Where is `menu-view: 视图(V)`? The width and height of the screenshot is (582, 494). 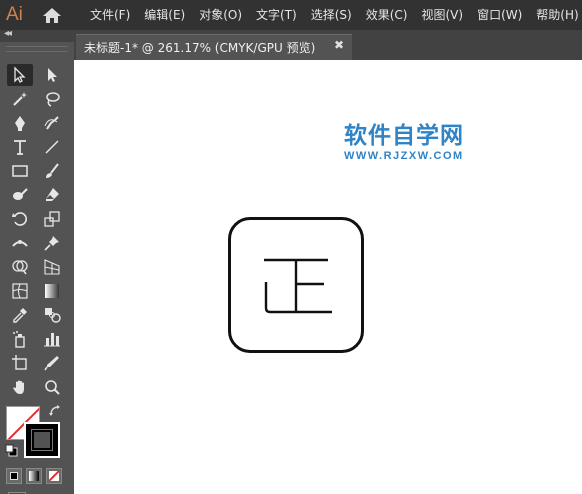
menu-view: 视图(V) is located at coordinates (442, 15).